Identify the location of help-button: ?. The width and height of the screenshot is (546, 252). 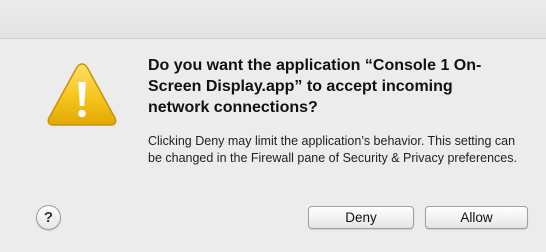
(48, 217).